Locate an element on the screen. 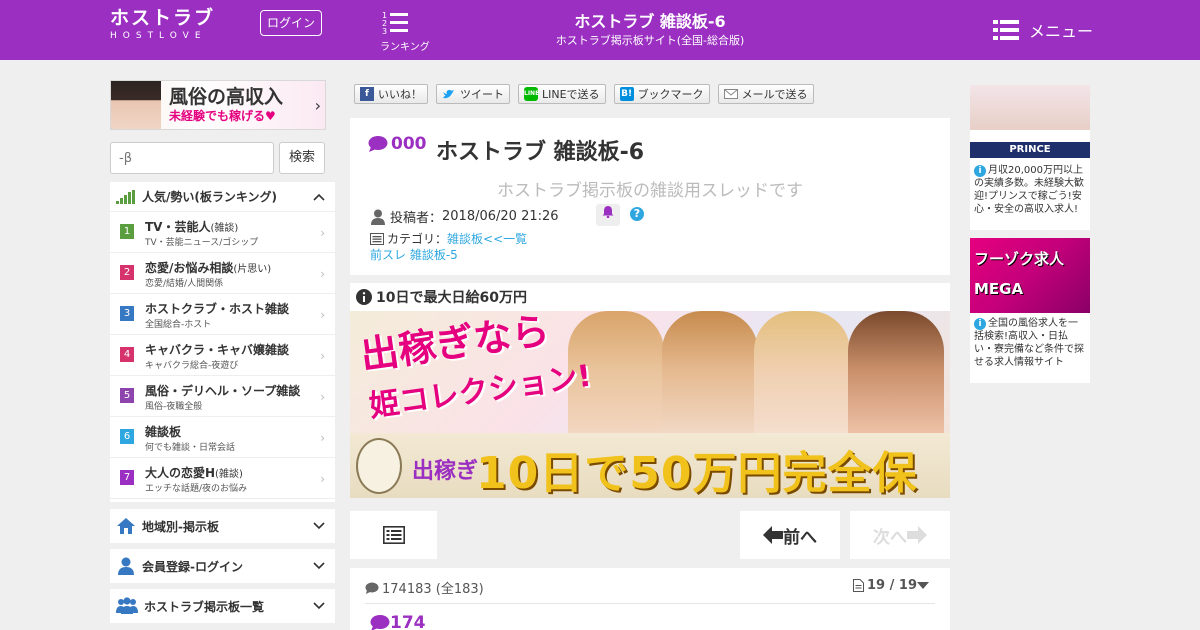 The width and height of the screenshot is (1200, 630). notify-bell-button is located at coordinates (608, 215).